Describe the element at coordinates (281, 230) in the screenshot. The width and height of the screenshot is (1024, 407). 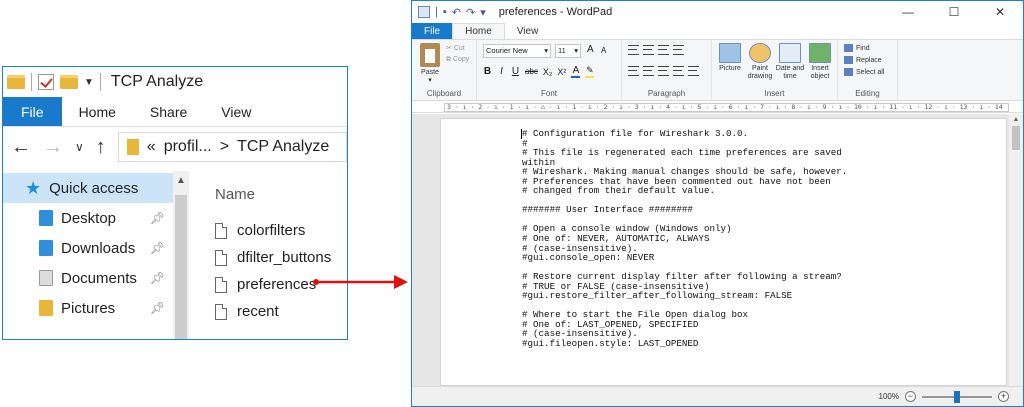
I see `file-item-colorfilters: colorfilters` at that location.